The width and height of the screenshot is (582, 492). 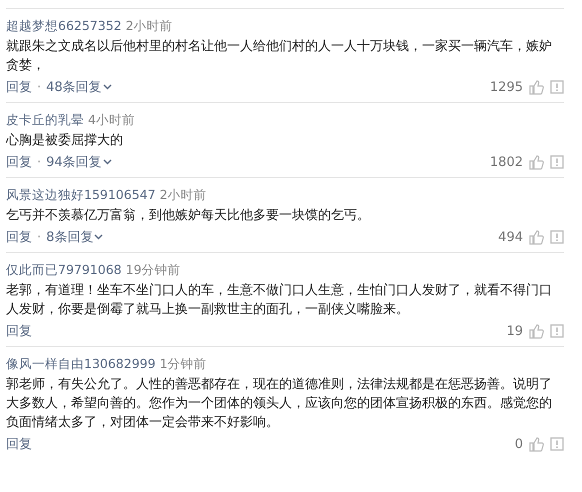 What do you see at coordinates (64, 270) in the screenshot?
I see `user-name: 仅此而已79791068` at bounding box center [64, 270].